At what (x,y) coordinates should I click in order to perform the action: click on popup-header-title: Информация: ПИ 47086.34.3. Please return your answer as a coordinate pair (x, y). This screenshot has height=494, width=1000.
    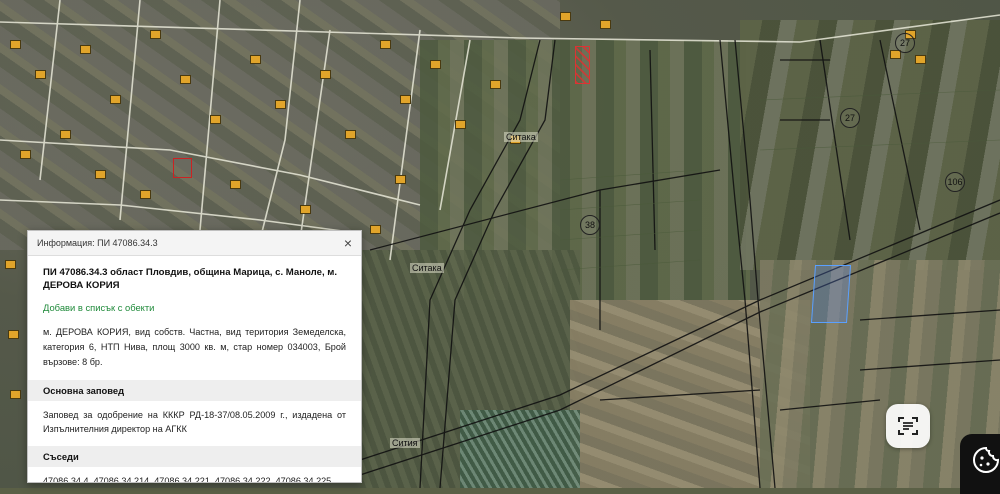
    Looking at the image, I should click on (97, 243).